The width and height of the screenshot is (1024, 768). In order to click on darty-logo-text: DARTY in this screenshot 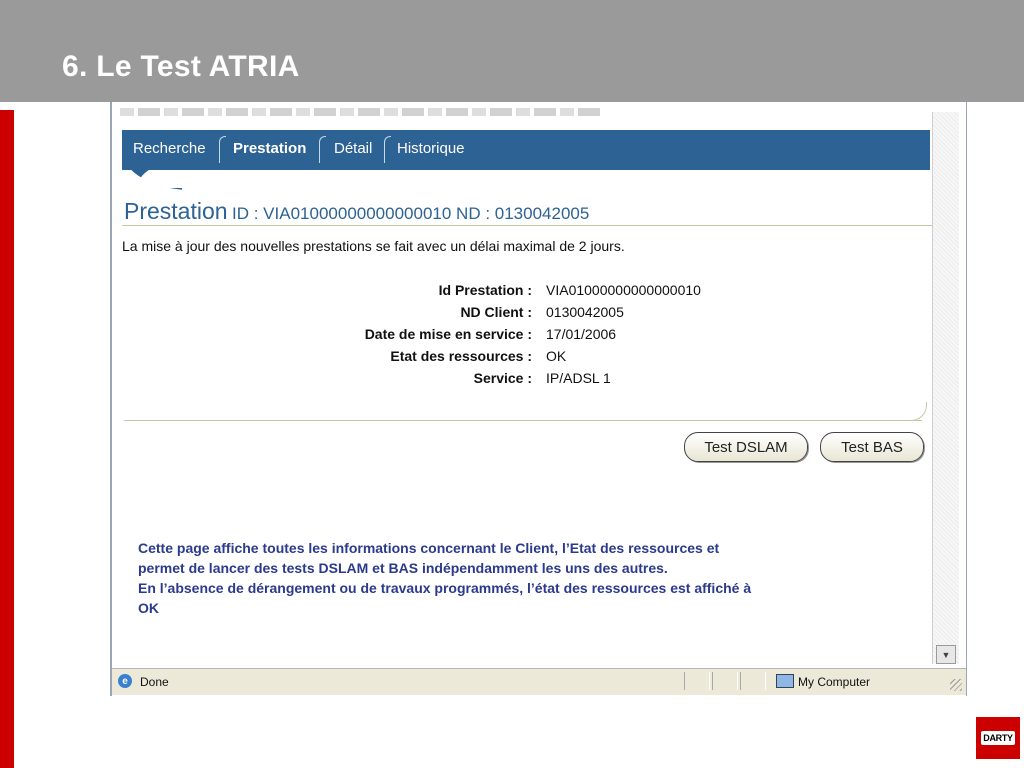, I will do `click(998, 738)`.